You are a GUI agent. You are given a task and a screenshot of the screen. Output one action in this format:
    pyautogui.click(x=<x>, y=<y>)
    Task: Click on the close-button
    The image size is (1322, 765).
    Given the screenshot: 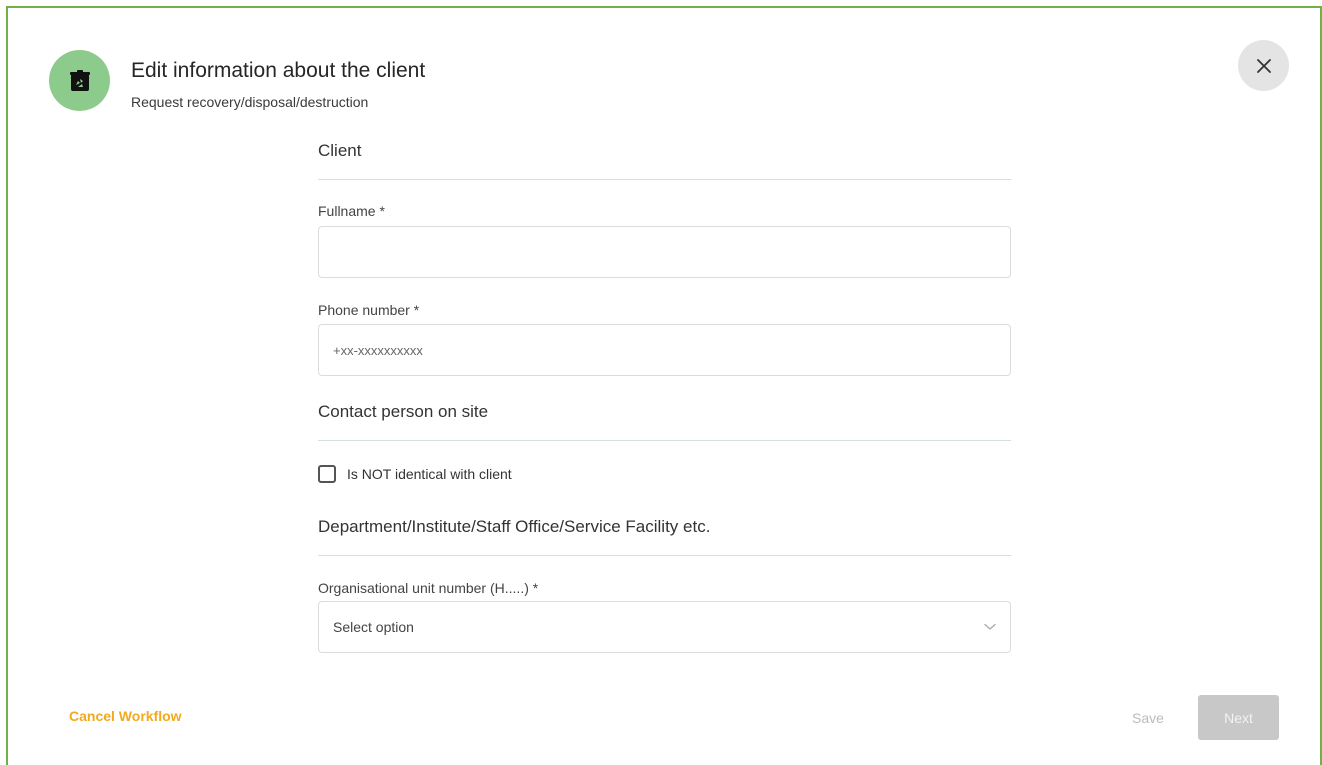 What is the action you would take?
    pyautogui.click(x=1263, y=65)
    